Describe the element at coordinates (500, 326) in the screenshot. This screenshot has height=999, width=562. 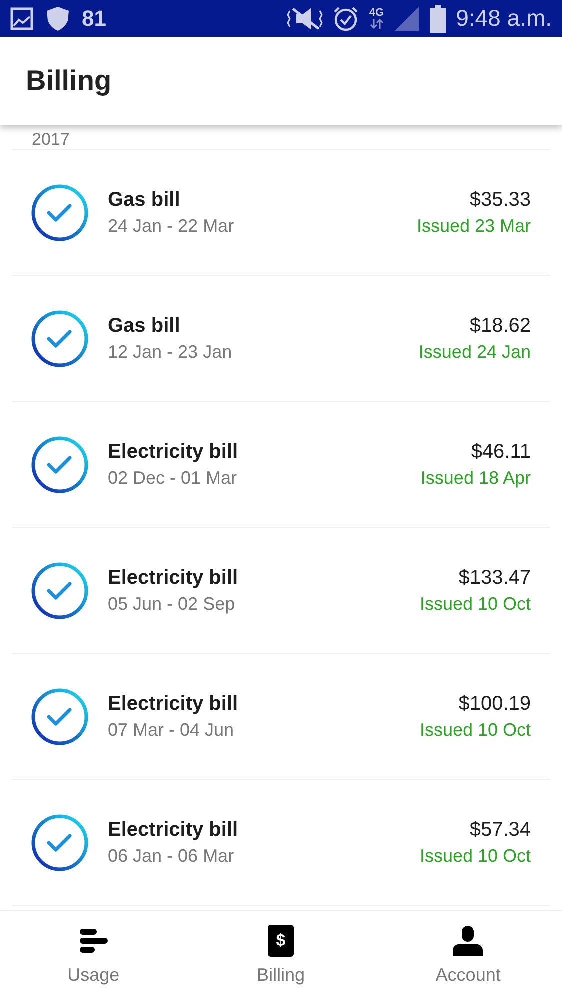
I see `bill-amount: $18.62` at that location.